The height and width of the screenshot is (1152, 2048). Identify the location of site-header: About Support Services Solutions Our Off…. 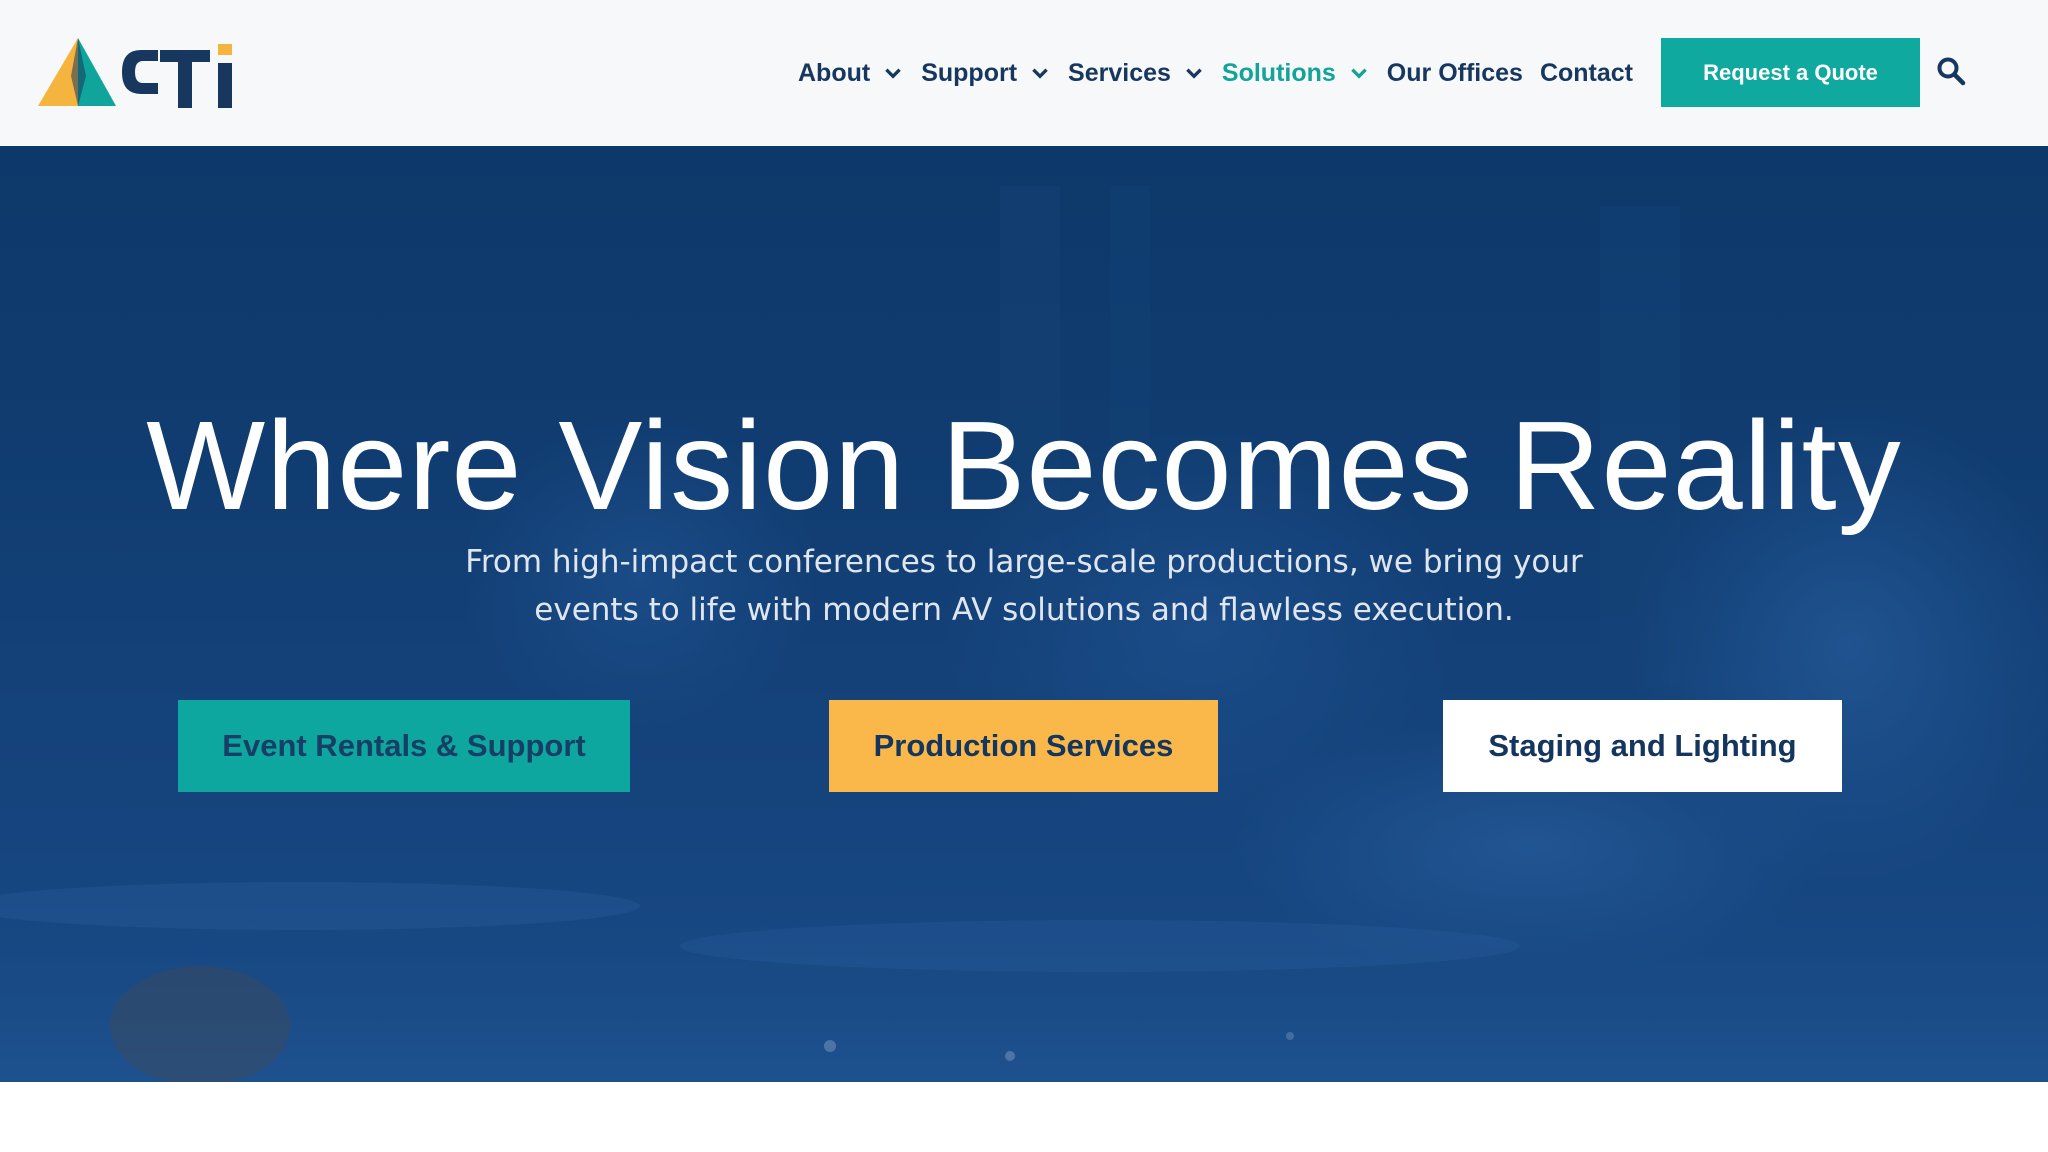
(1024, 73).